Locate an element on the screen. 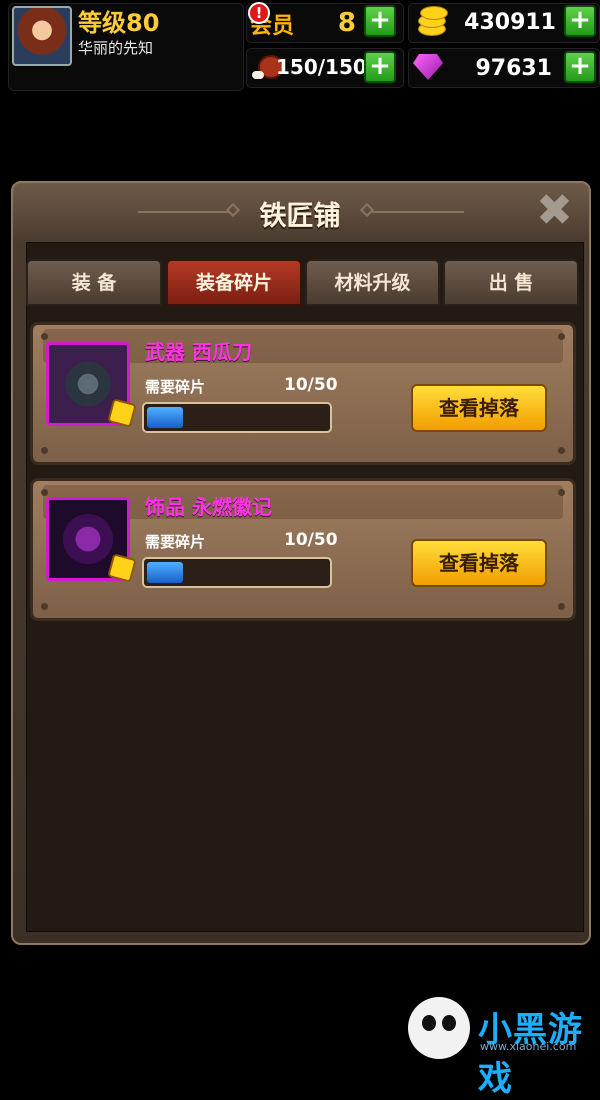 The height and width of the screenshot is (1100, 600). gems-plus-button: + is located at coordinates (580, 67).